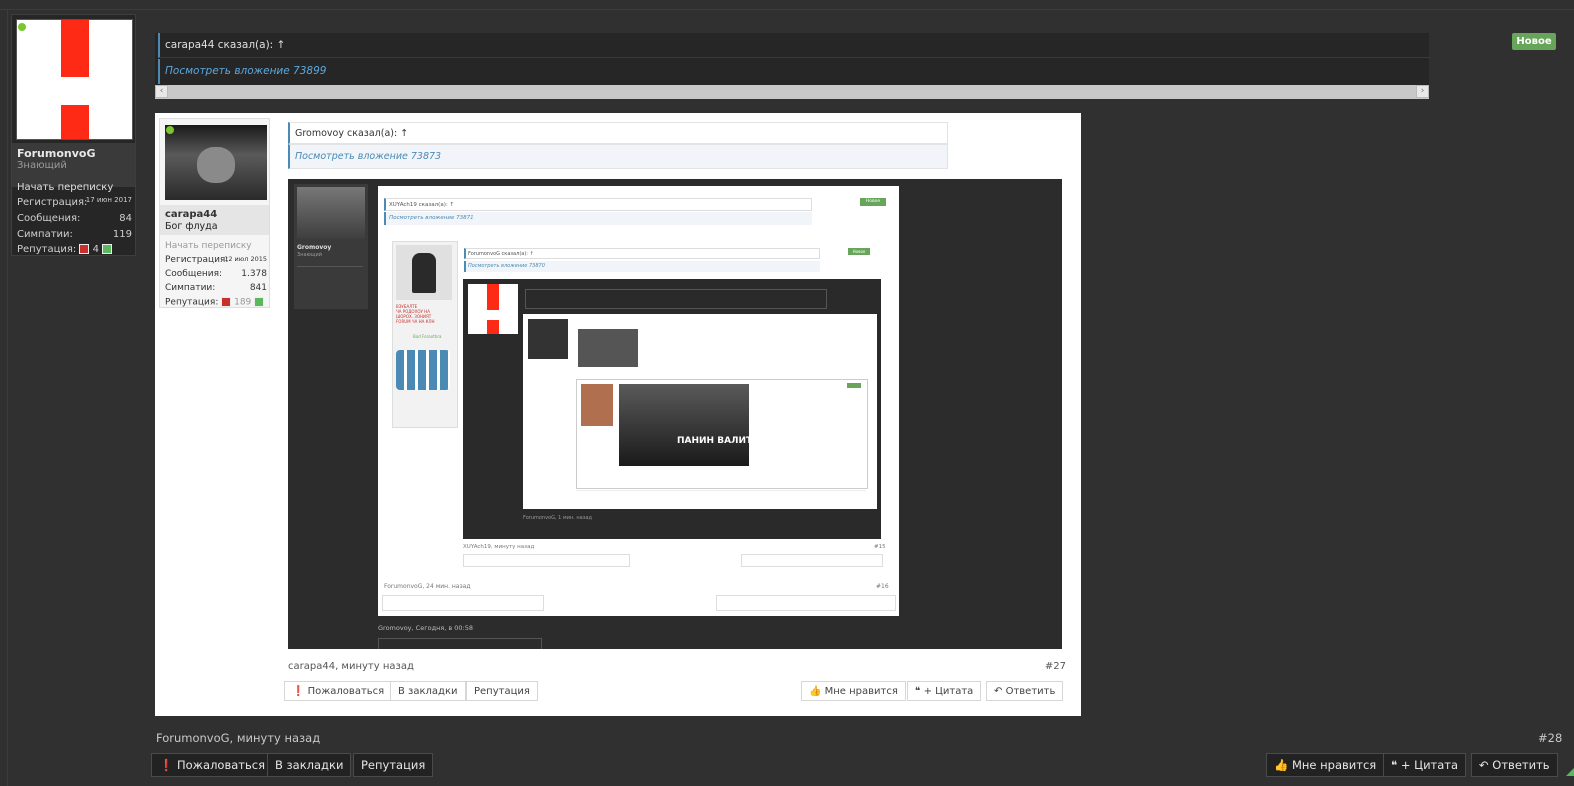  I want to click on nested-badge-2: Новое, so click(859, 251).